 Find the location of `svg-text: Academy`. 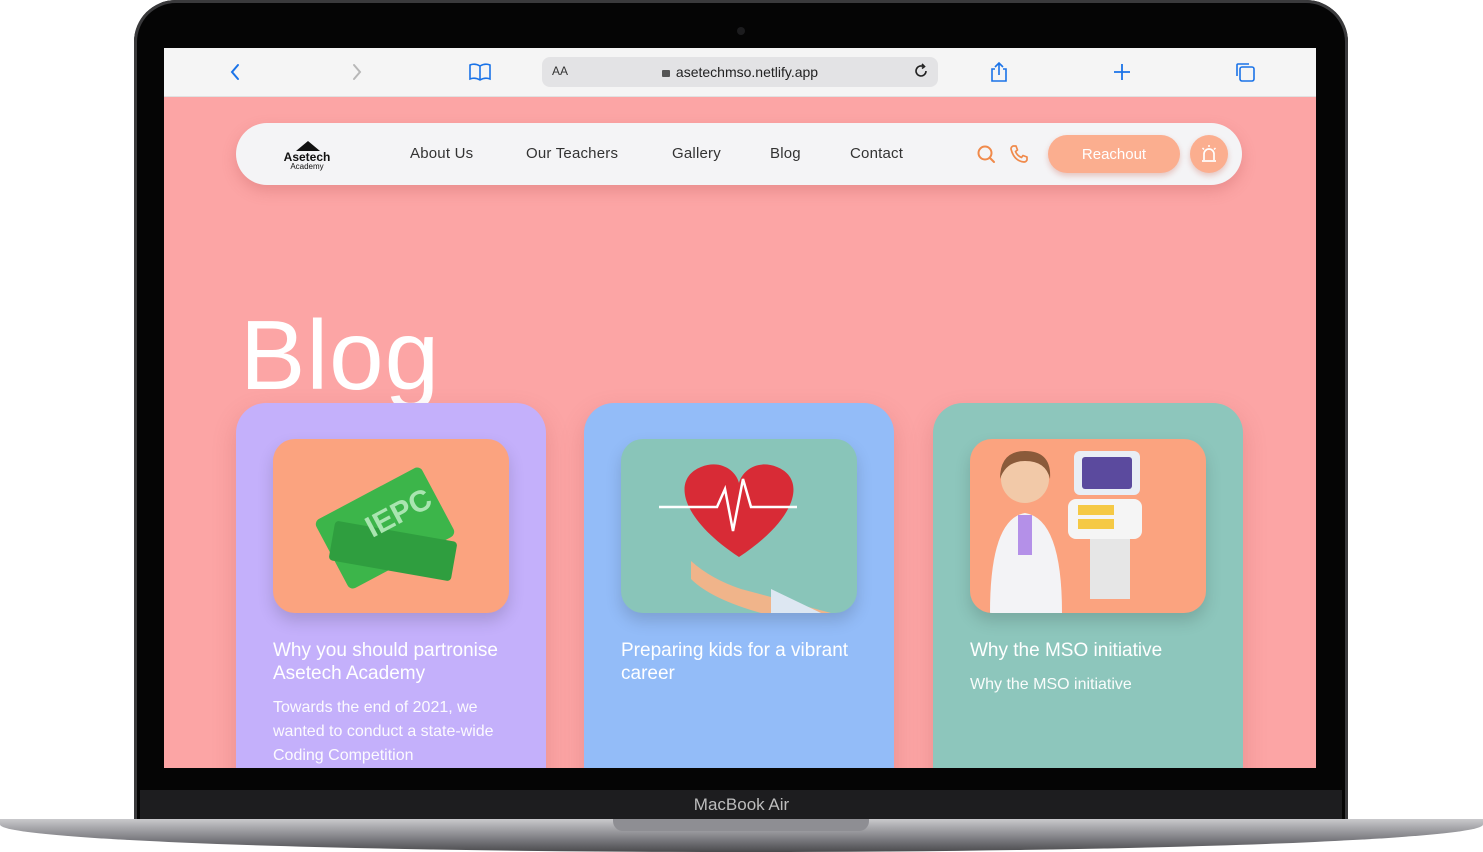

svg-text: Academy is located at coordinates (306, 166).